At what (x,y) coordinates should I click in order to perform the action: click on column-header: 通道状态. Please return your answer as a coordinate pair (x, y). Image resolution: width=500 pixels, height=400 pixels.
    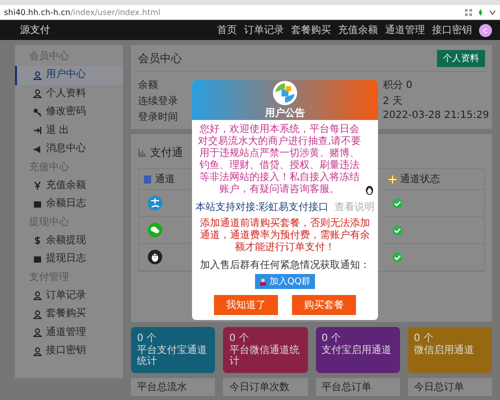
    Looking at the image, I should click on (420, 179).